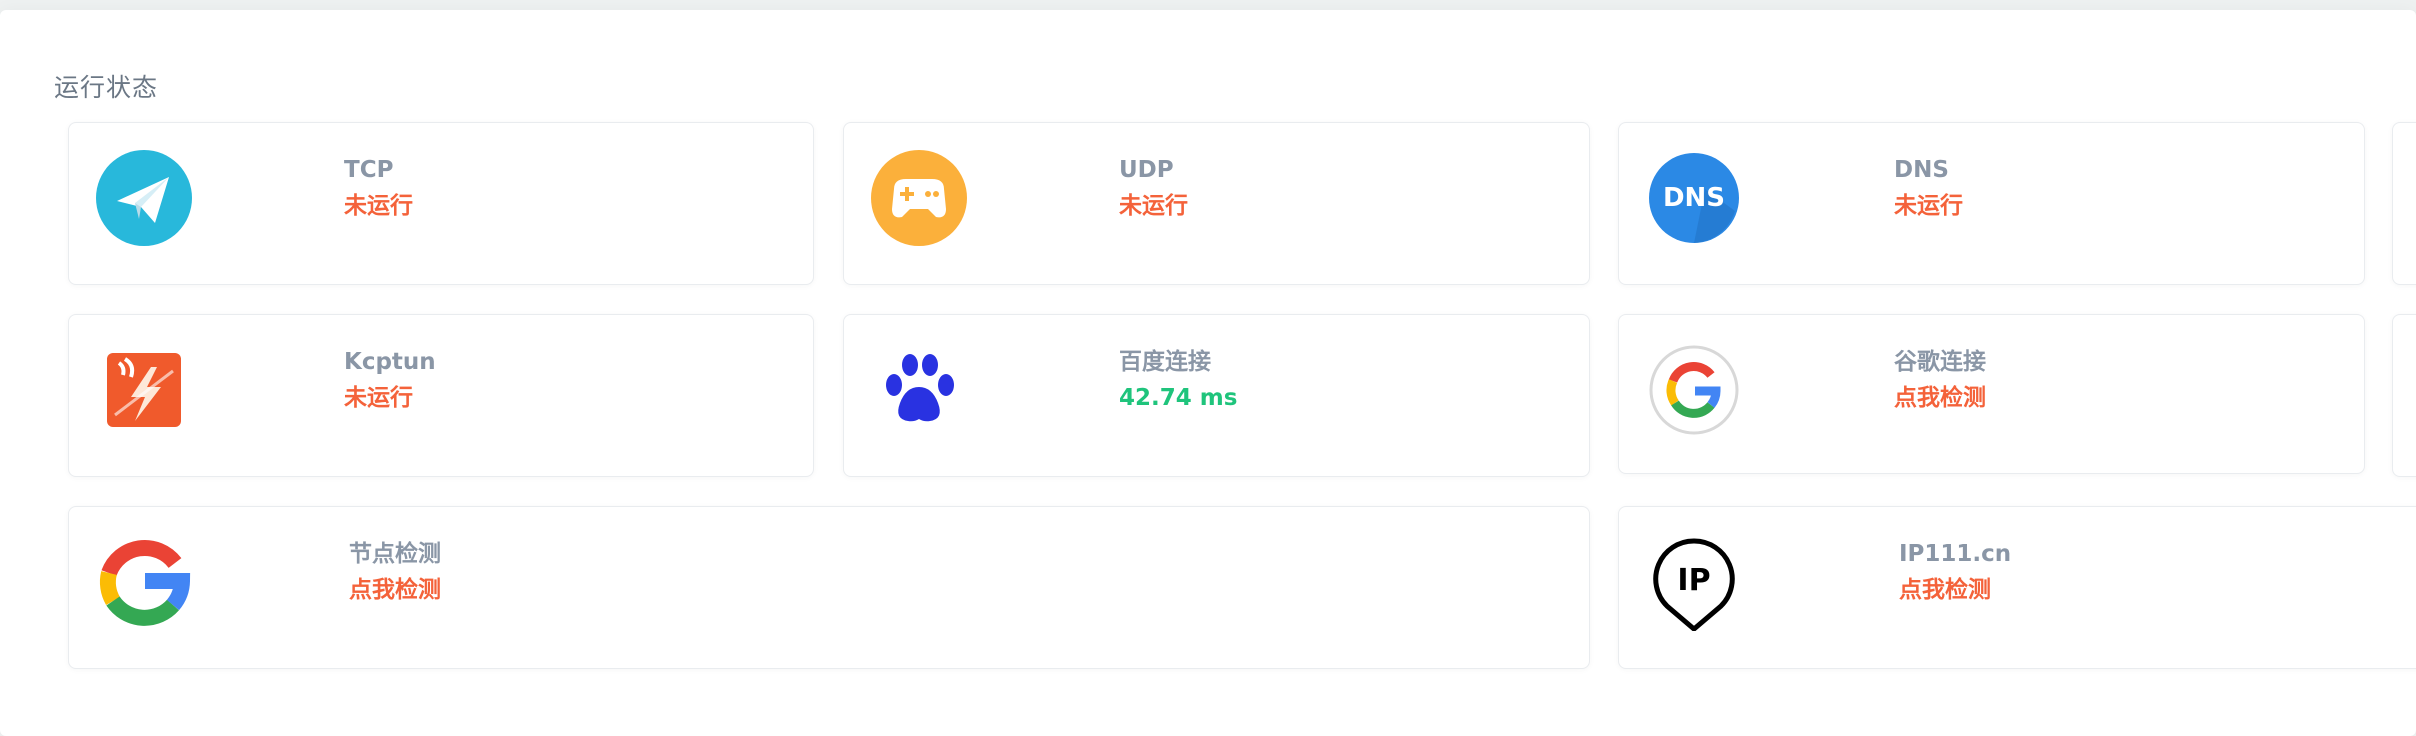 The width and height of the screenshot is (2416, 736). I want to click on status-card-ip111: IP IP111.cn 点我检测, so click(2017, 587).